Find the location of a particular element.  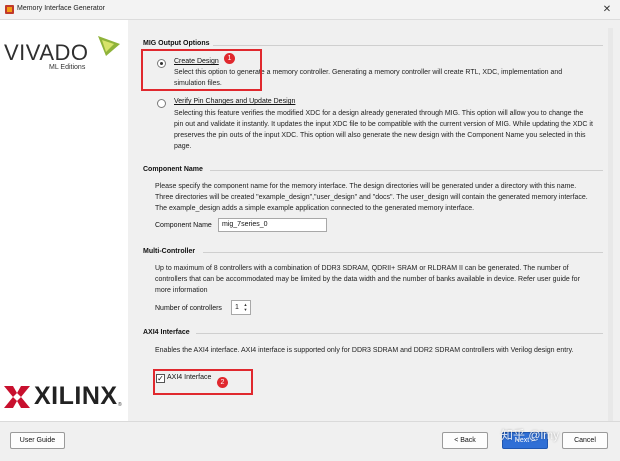

component-name-input: mig_7series_0 is located at coordinates (272, 225).